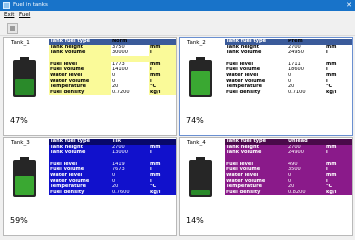 The height and width of the screenshot is (240, 355). Describe the element at coordinates (196, 43) in the screenshot. I see `tank-name: Tank_2` at that location.